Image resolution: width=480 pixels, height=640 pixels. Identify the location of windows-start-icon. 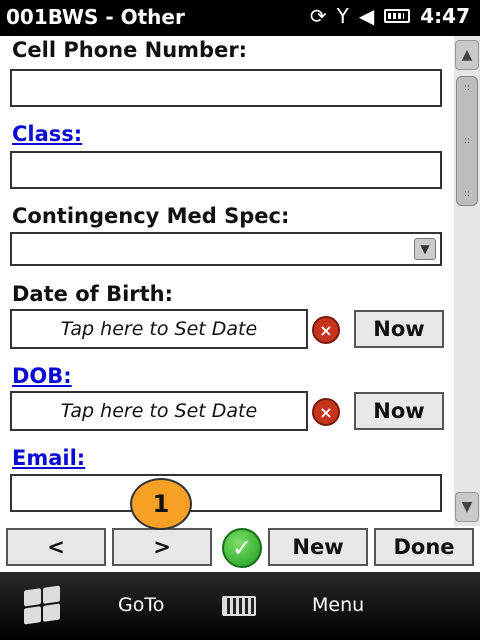
(42, 605).